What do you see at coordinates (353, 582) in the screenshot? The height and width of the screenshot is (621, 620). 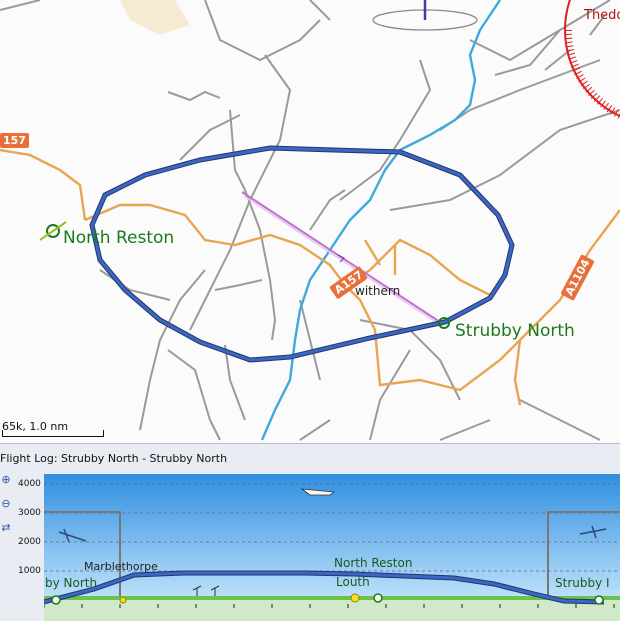 I see `profile-label-louth: Louth` at bounding box center [353, 582].